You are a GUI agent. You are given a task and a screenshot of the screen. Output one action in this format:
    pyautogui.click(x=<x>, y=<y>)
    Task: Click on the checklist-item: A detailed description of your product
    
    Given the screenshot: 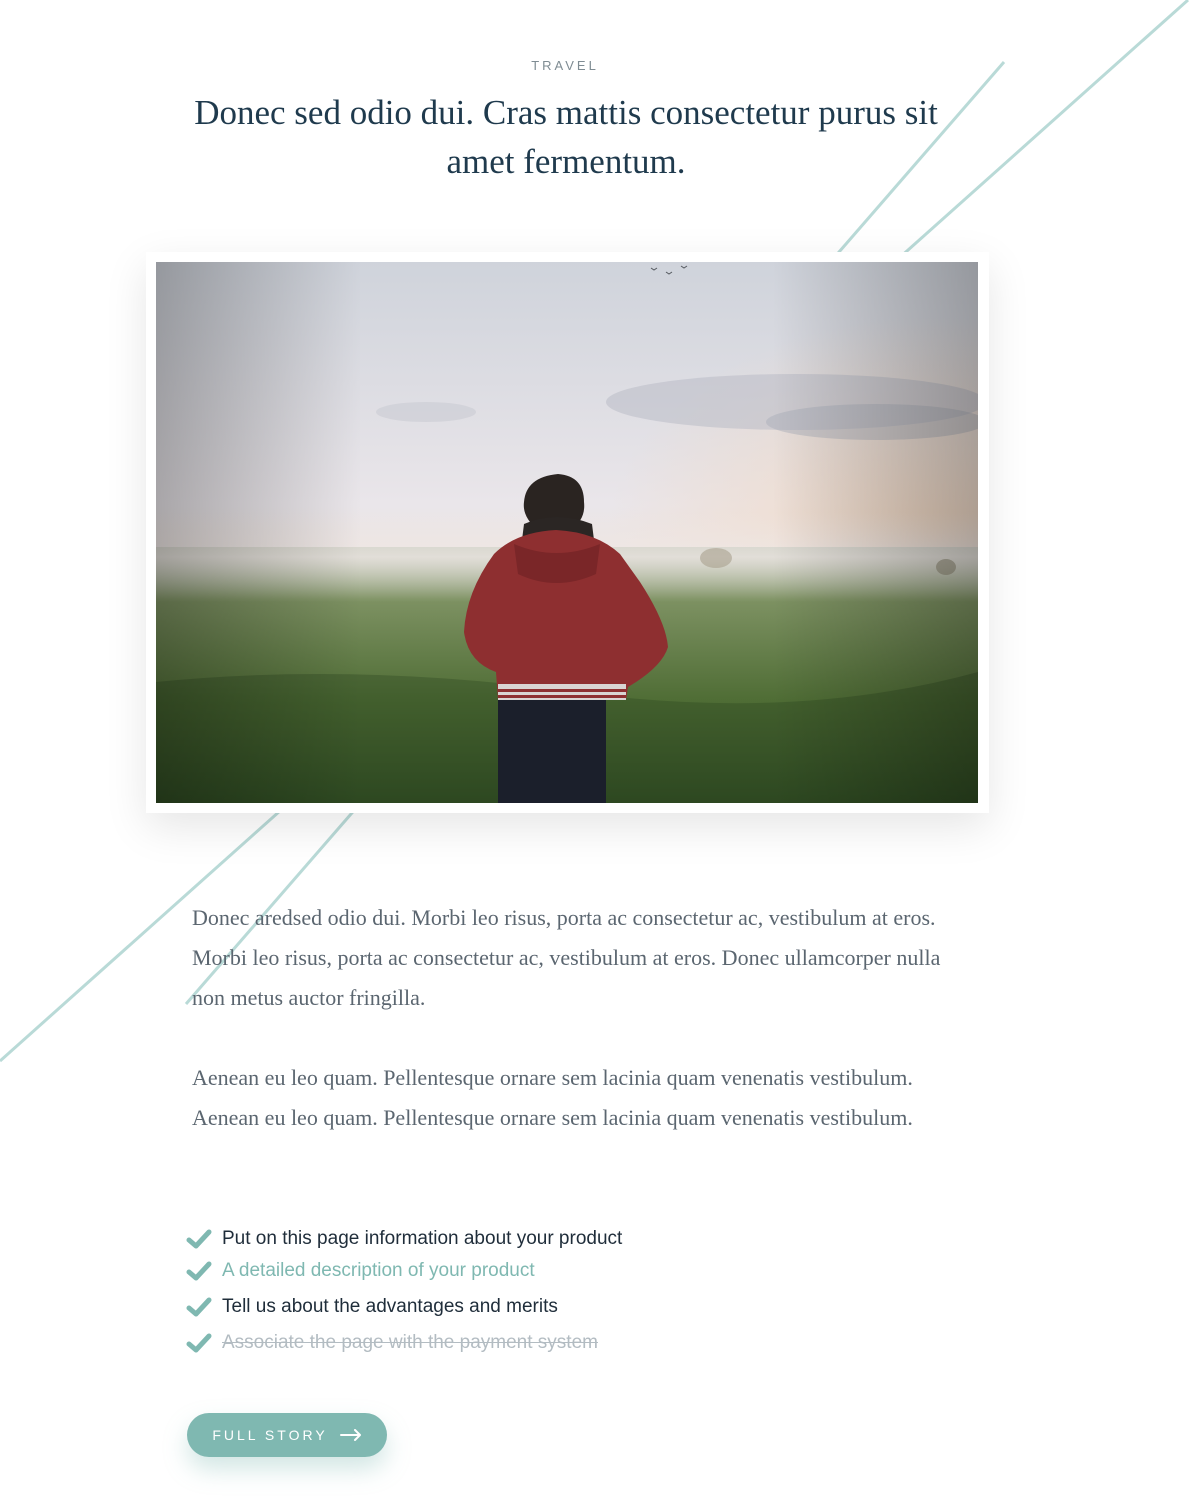 What is the action you would take?
    pyautogui.click(x=360, y=1271)
    